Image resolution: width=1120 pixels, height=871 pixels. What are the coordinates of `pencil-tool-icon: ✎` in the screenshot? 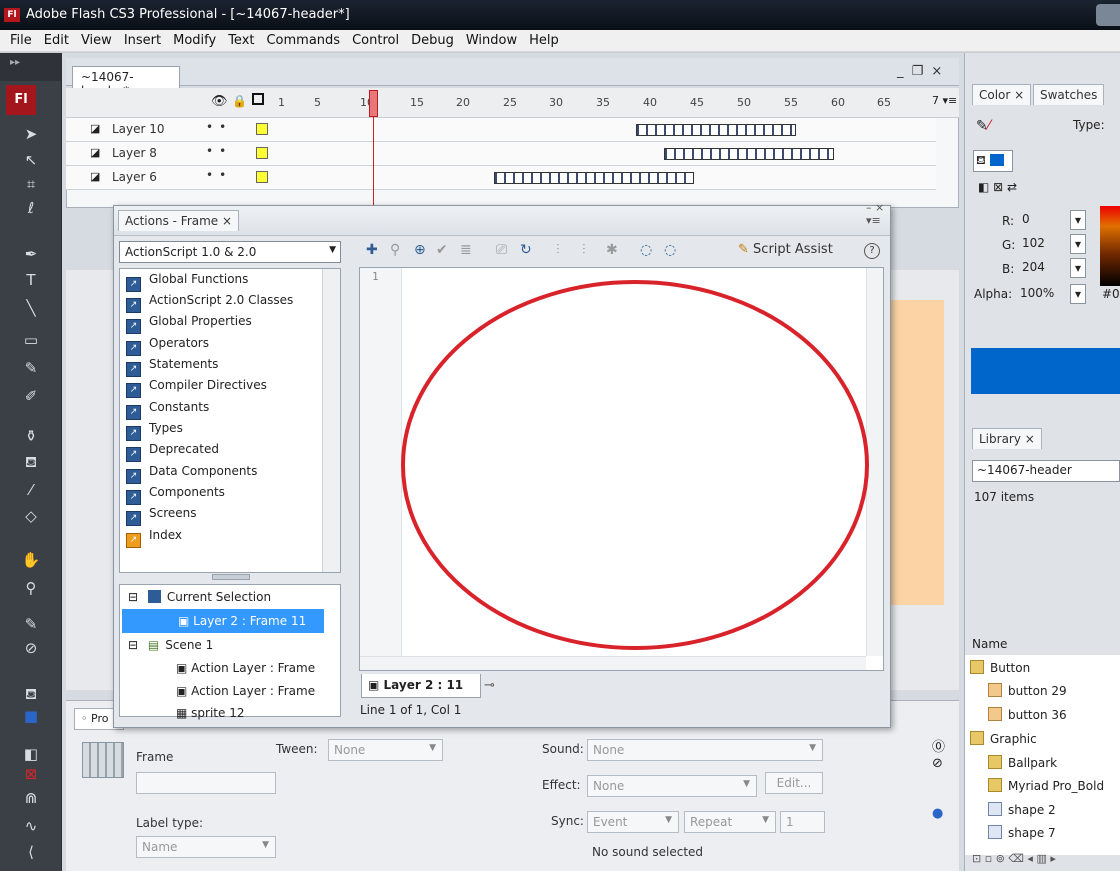 It's located at (31, 368).